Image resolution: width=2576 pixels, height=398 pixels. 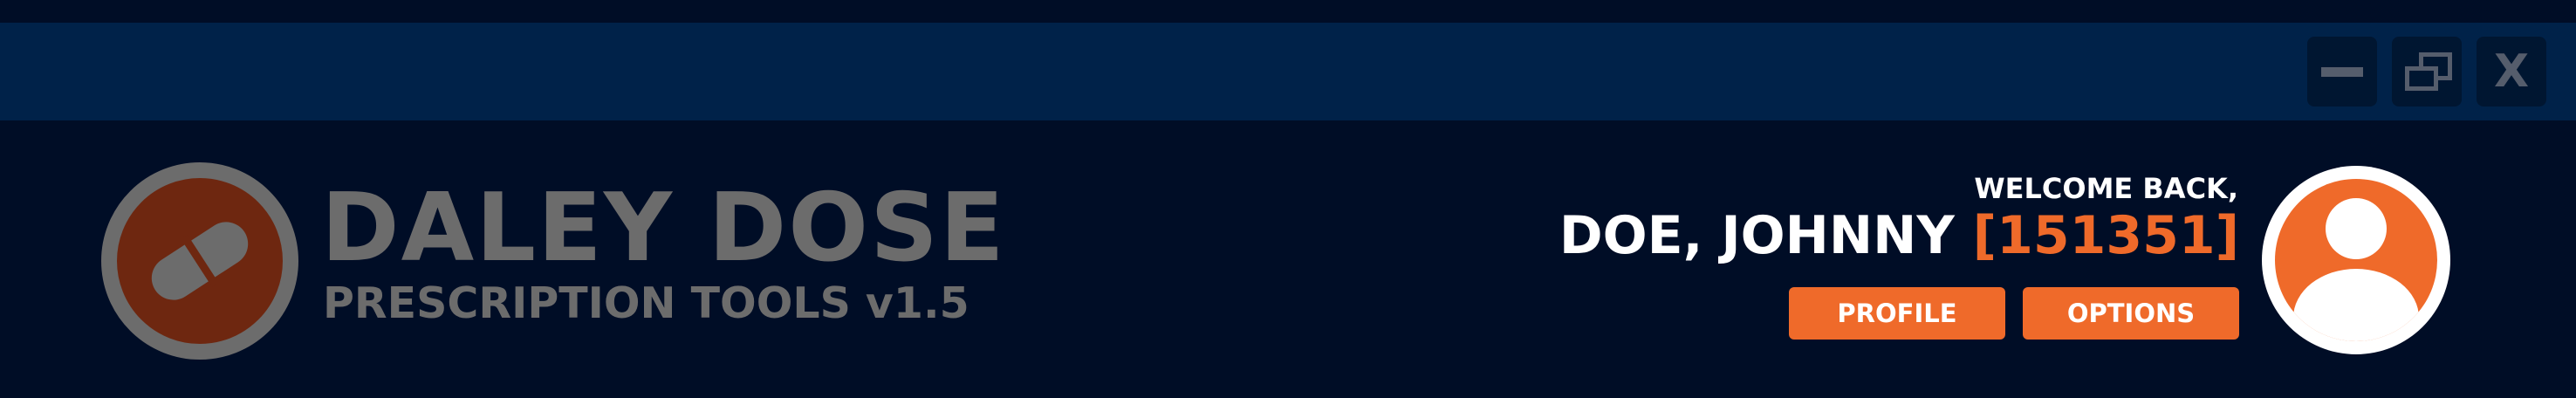 I want to click on user-id: [151351], so click(x=2106, y=236).